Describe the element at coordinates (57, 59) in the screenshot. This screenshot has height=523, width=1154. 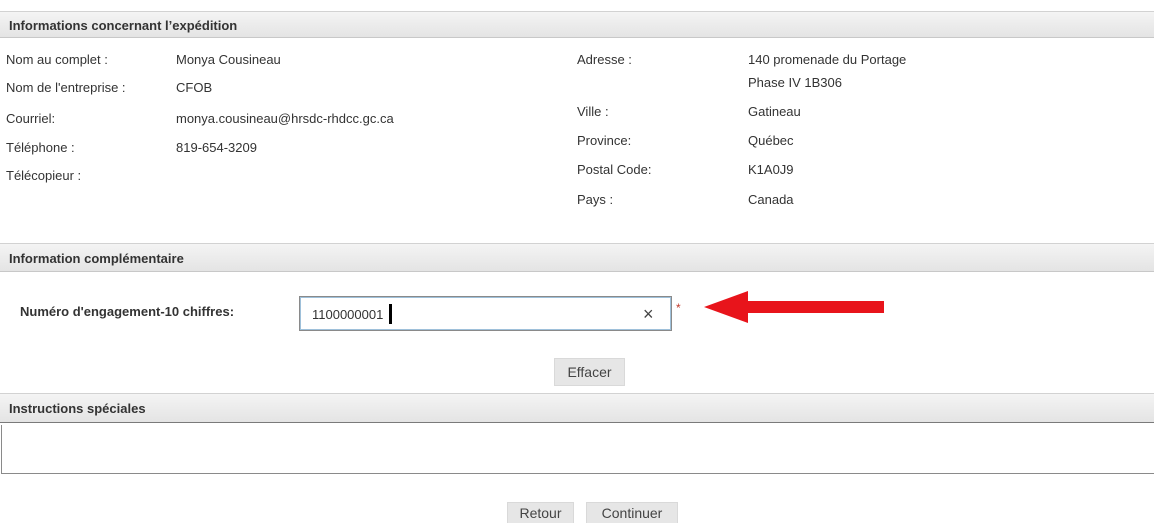
I see `name-label: Nom au complet :` at that location.